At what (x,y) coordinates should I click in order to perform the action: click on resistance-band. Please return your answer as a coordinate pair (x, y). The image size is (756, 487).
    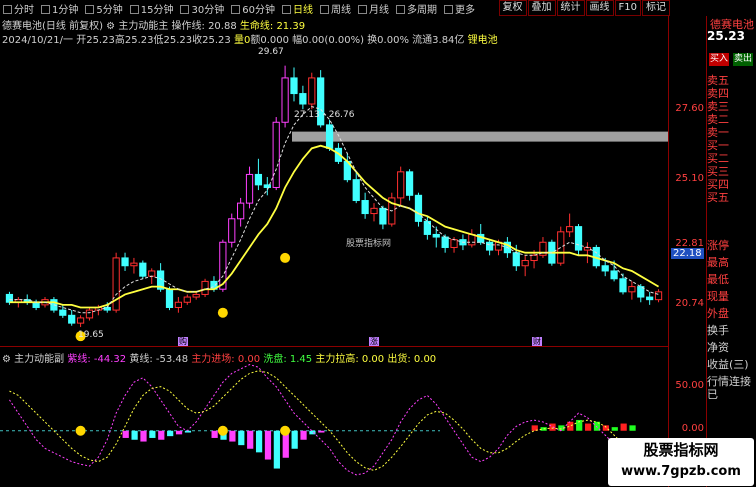
    Looking at the image, I should click on (480, 136).